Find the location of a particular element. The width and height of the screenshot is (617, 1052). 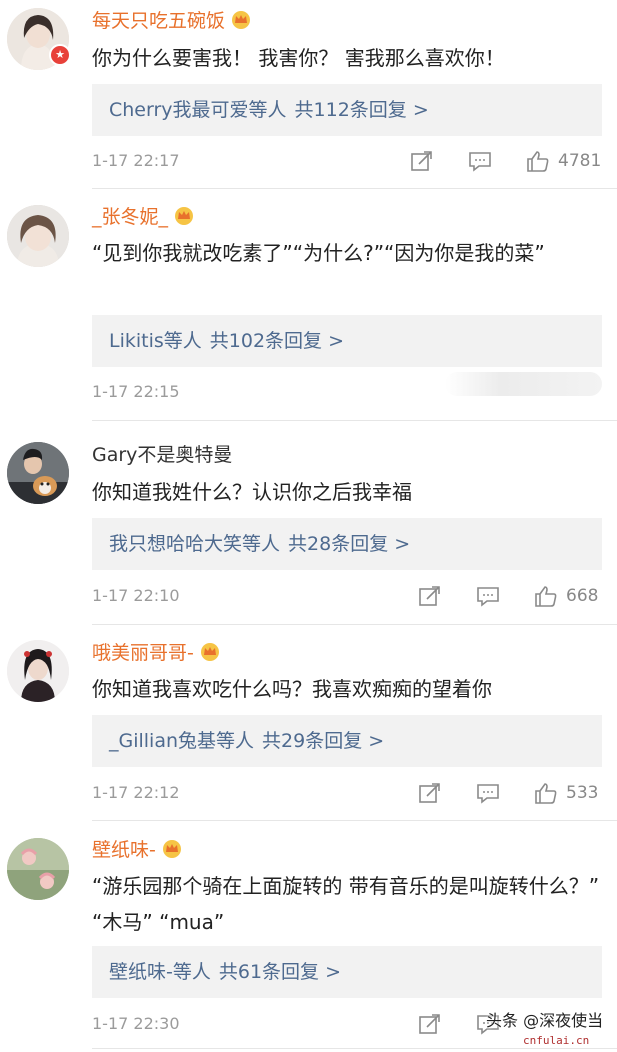

comment-text: “见到你我就改吃素了”“为什么?”“因为你是我的菜” is located at coordinates (318, 253).